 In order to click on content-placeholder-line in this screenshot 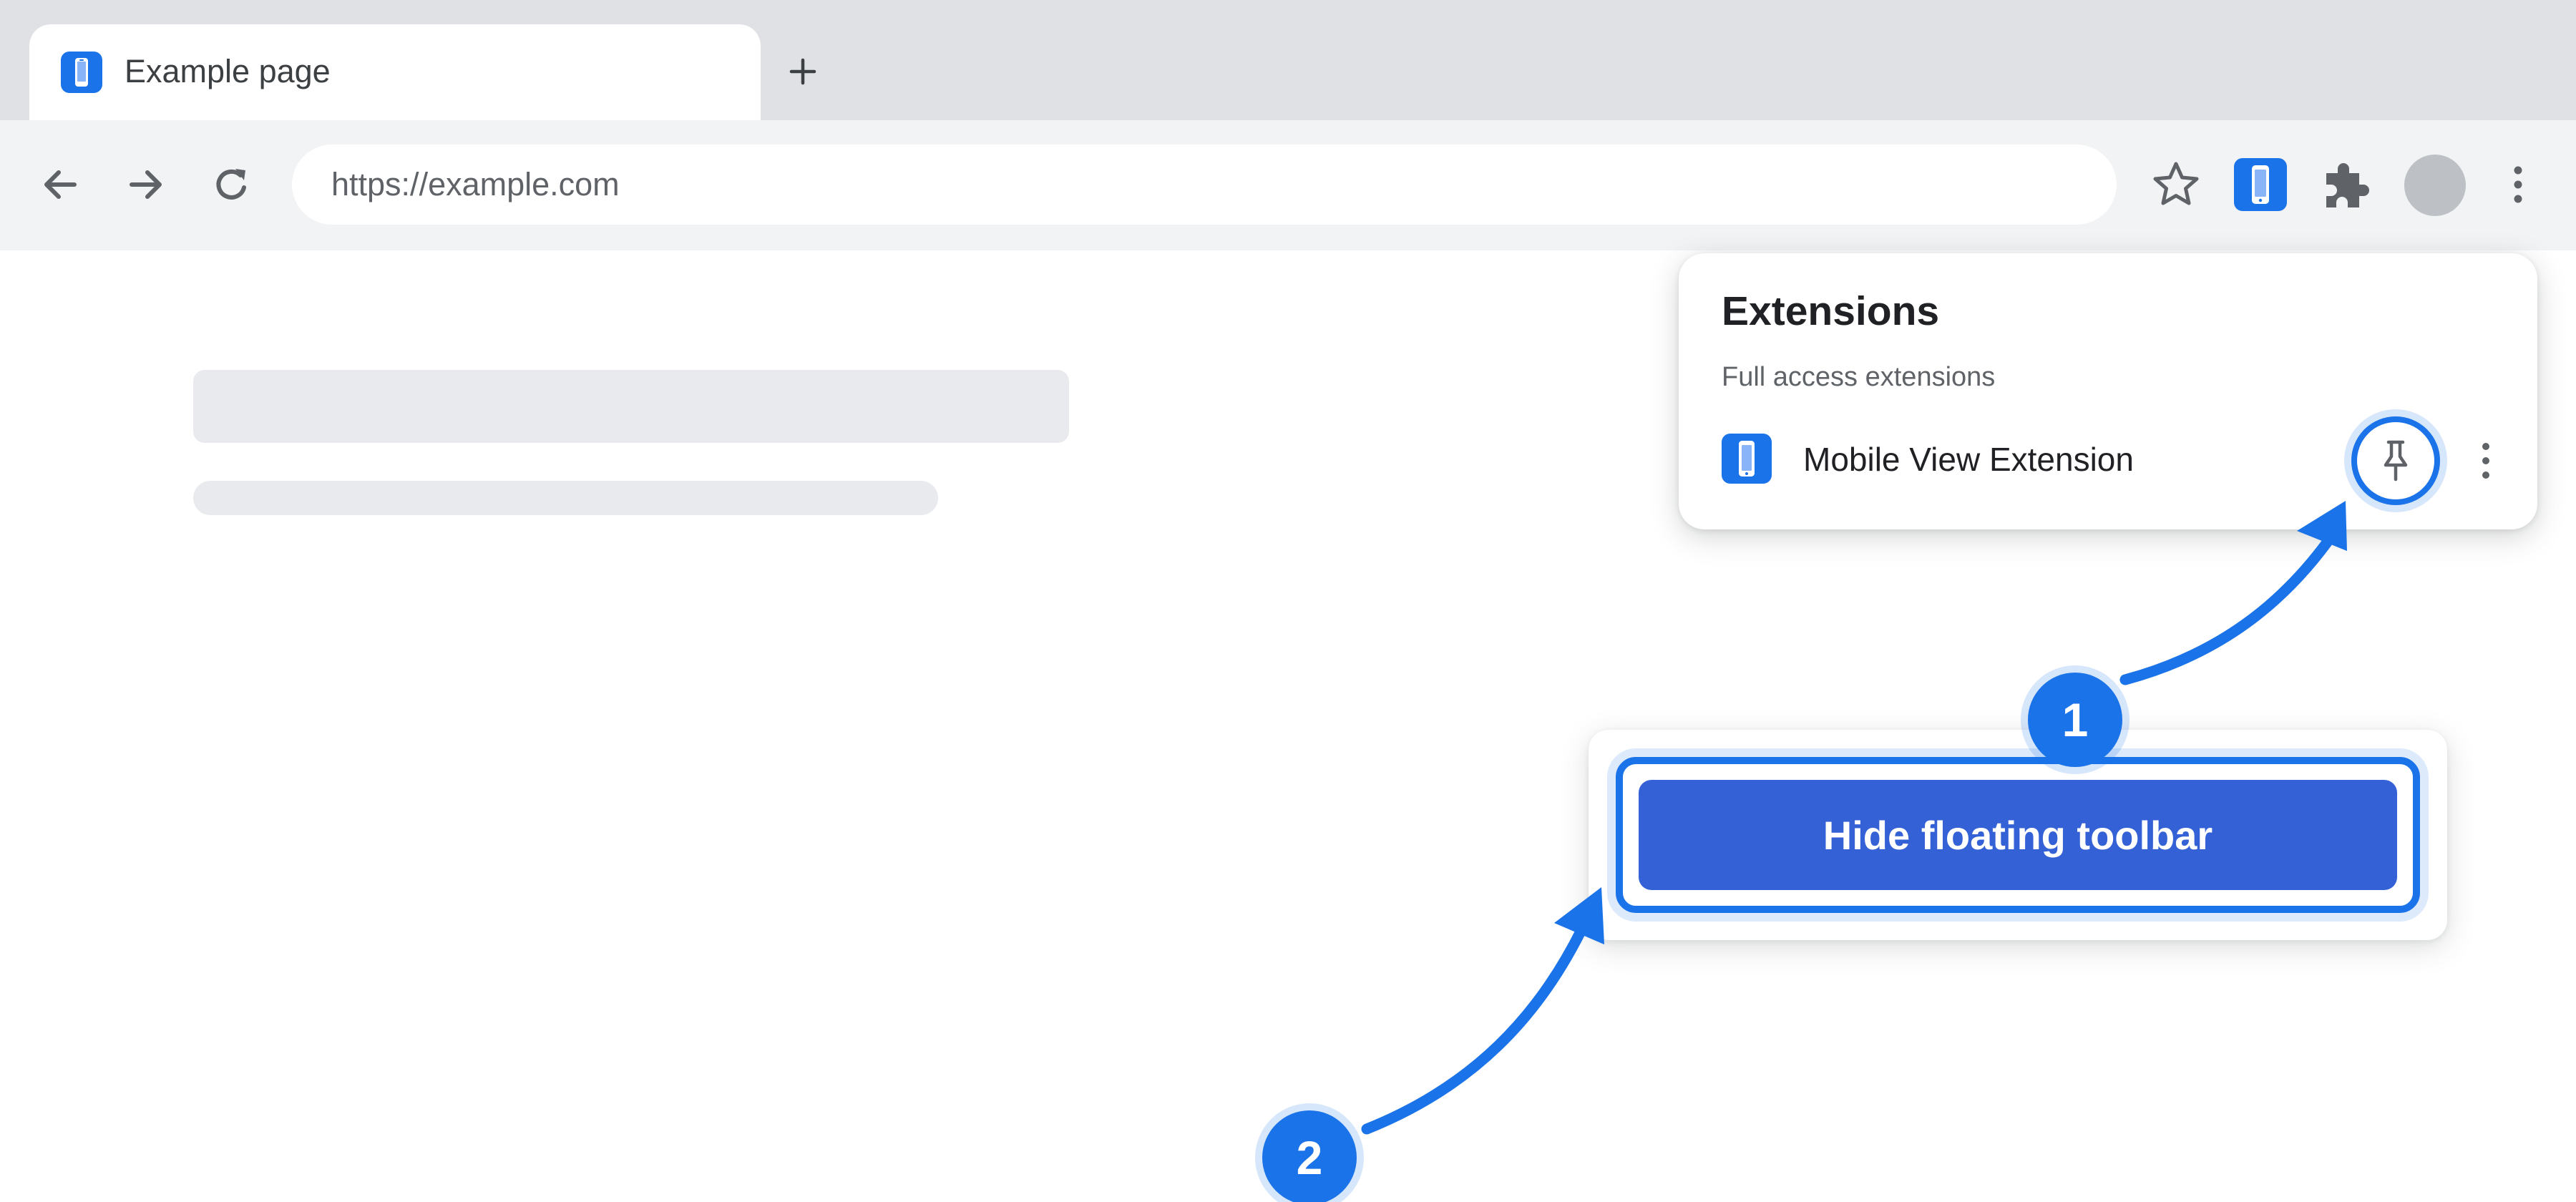, I will do `click(565, 498)`.